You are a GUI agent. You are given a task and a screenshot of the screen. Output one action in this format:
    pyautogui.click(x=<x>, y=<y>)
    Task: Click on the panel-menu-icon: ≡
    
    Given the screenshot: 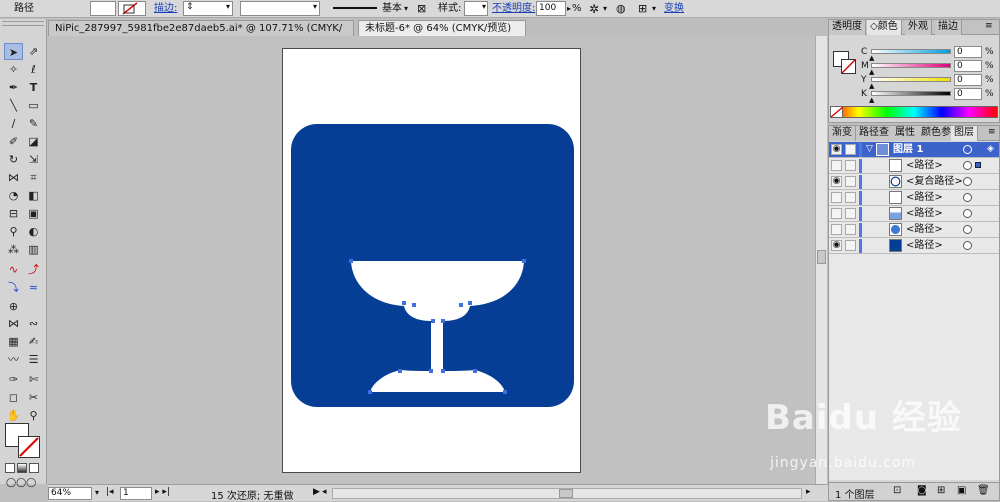 What is the action you would take?
    pyautogui.click(x=989, y=26)
    